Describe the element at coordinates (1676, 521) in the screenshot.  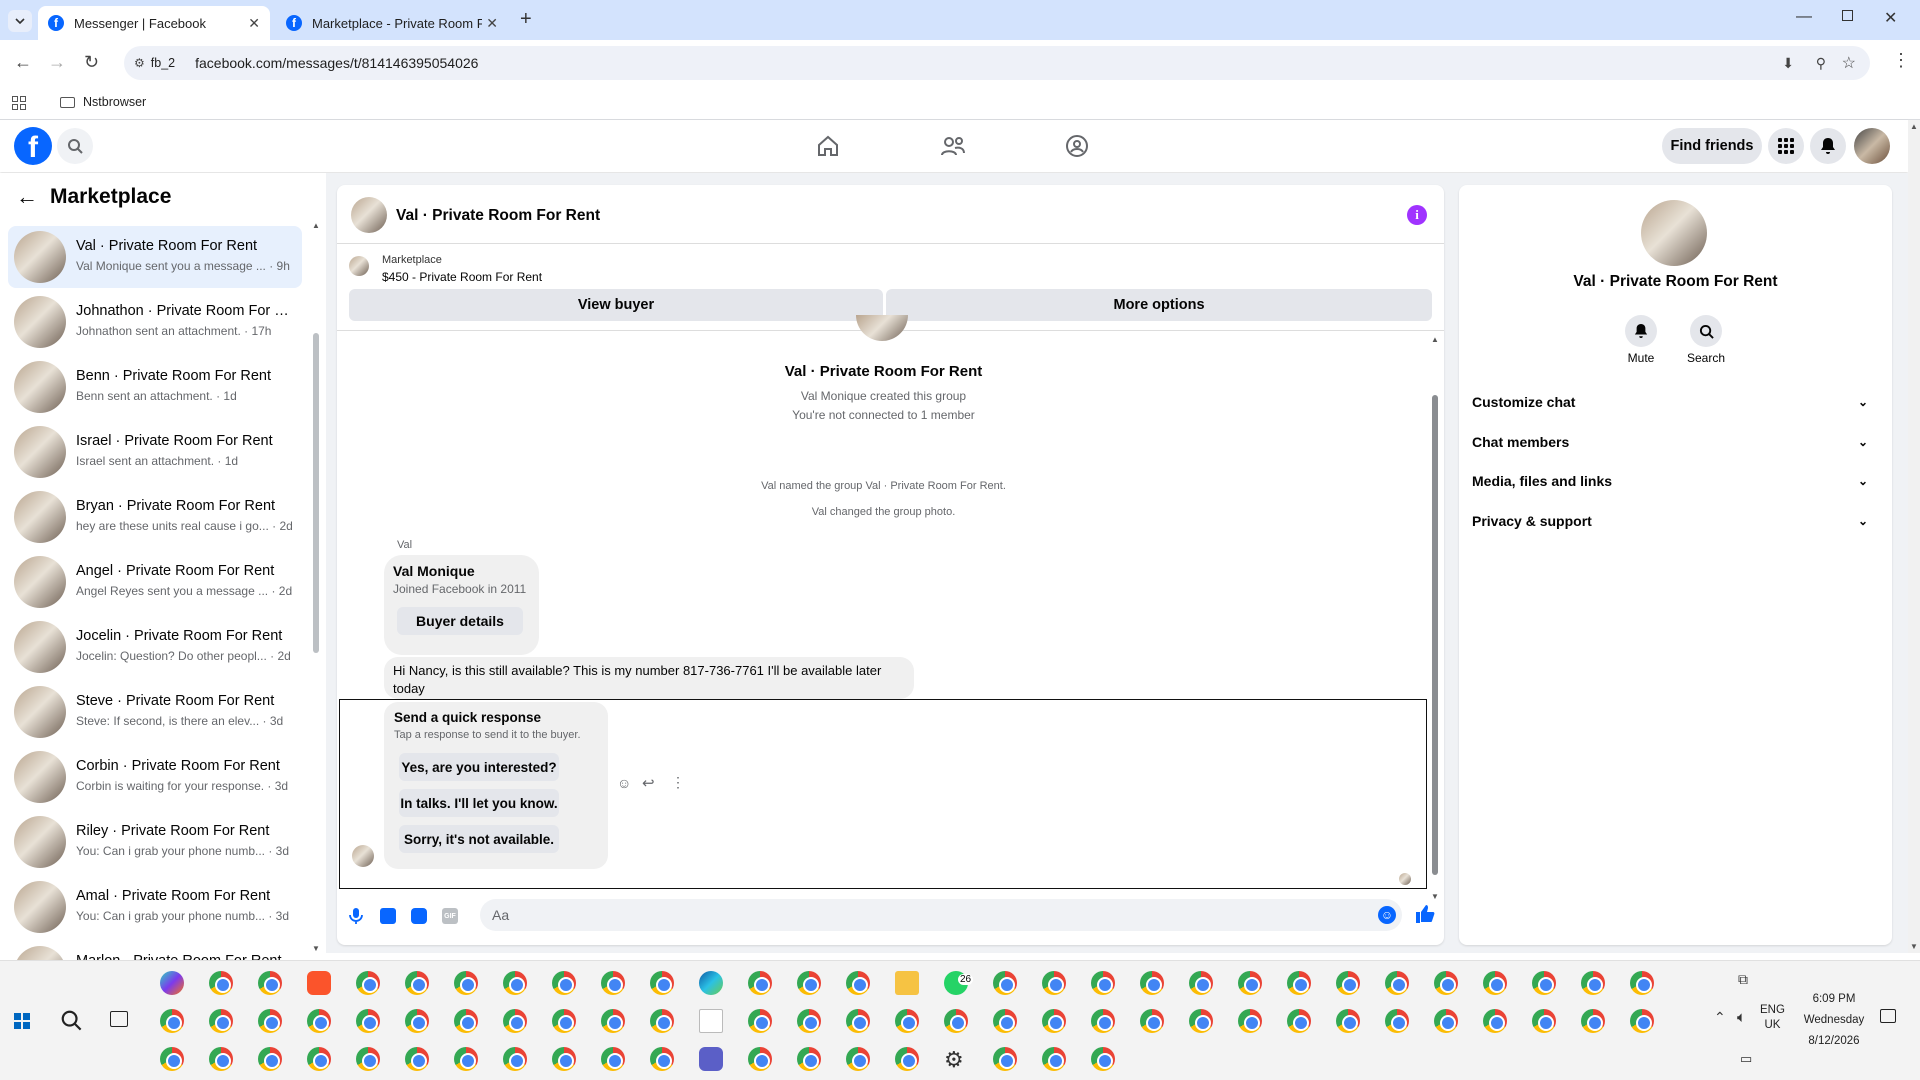
I see `section-privacy-support: Privacy & support ⌄` at that location.